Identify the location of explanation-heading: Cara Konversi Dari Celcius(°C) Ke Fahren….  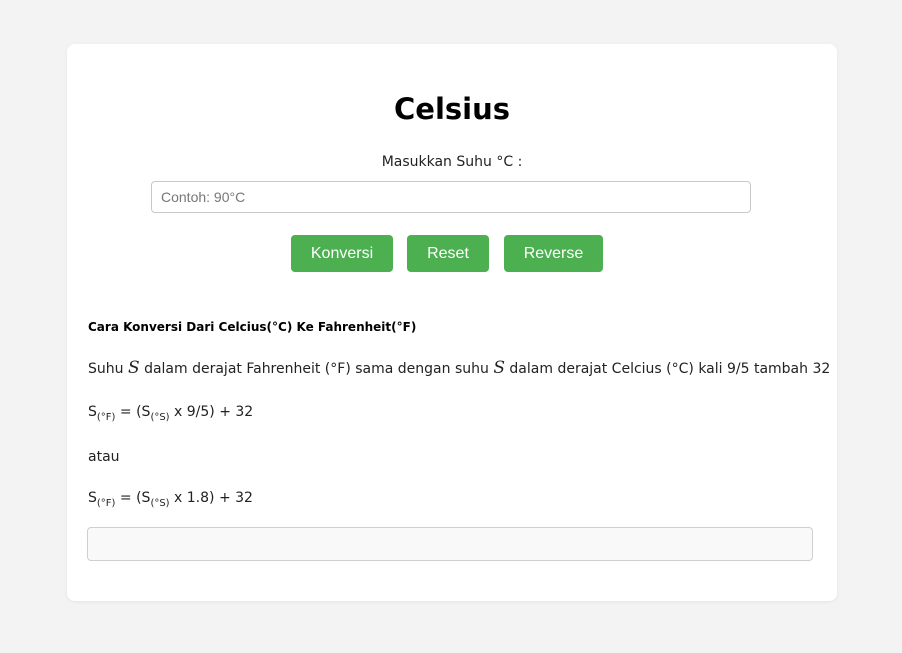
(252, 327).